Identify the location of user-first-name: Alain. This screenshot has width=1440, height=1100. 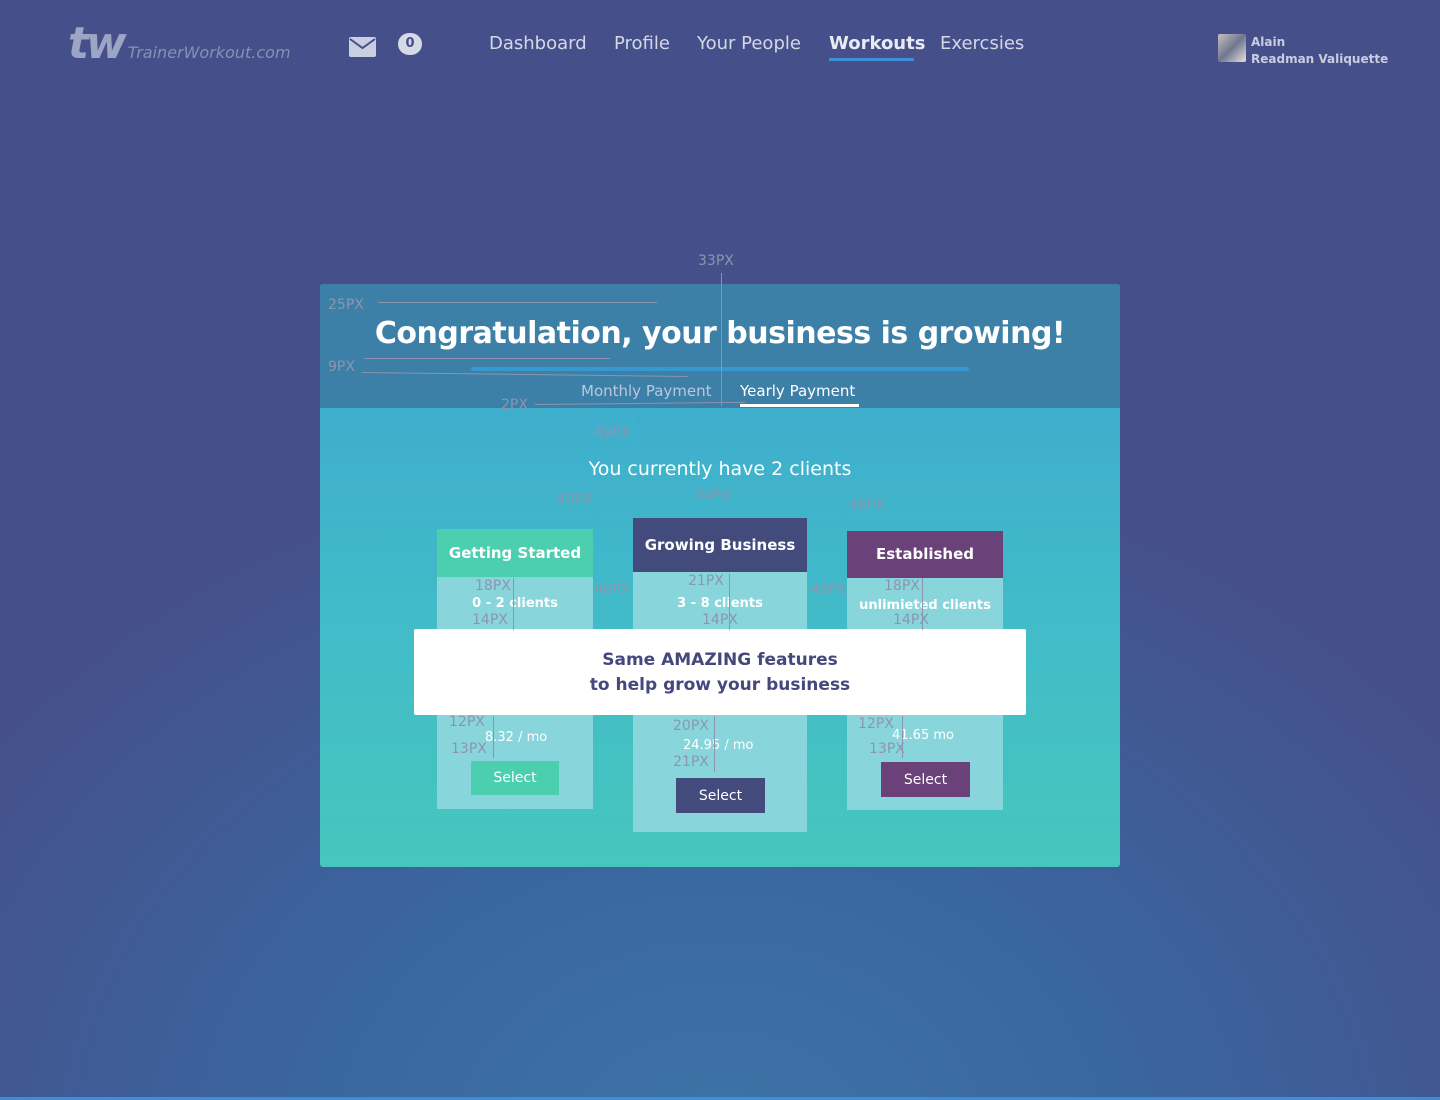
(1268, 42).